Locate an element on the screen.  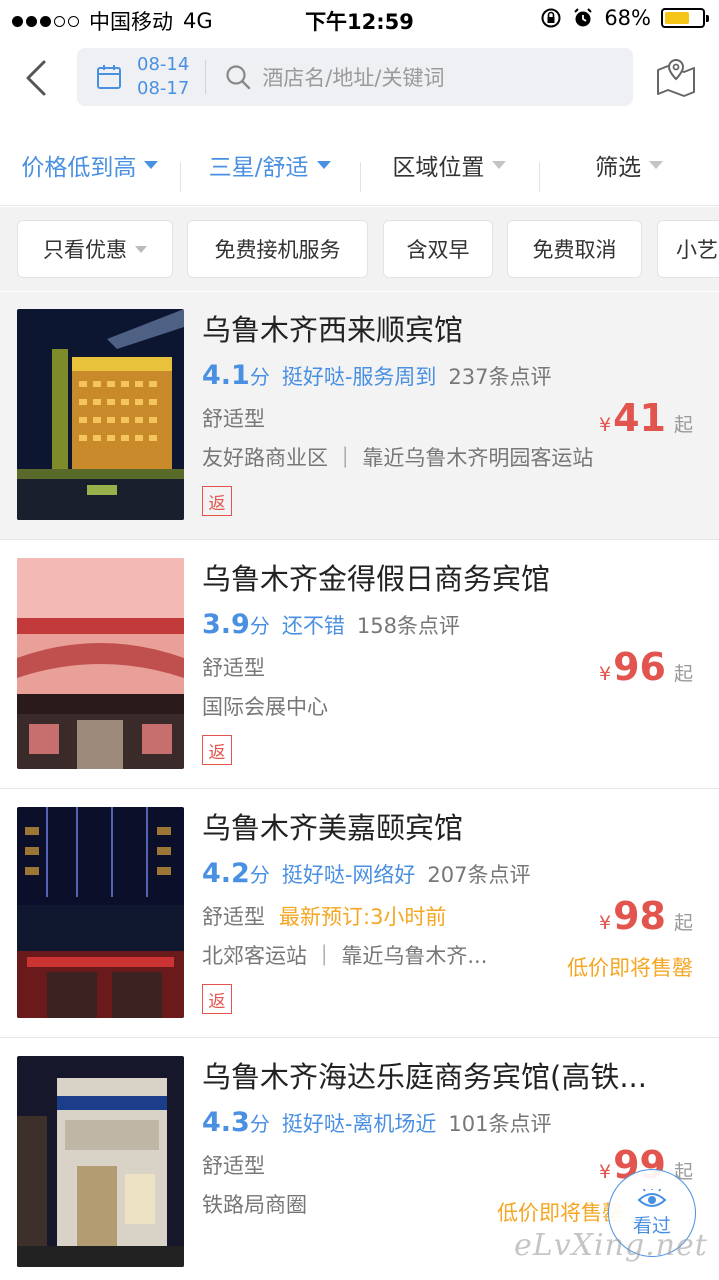
review-tag: 还不错 is located at coordinates (313, 626).